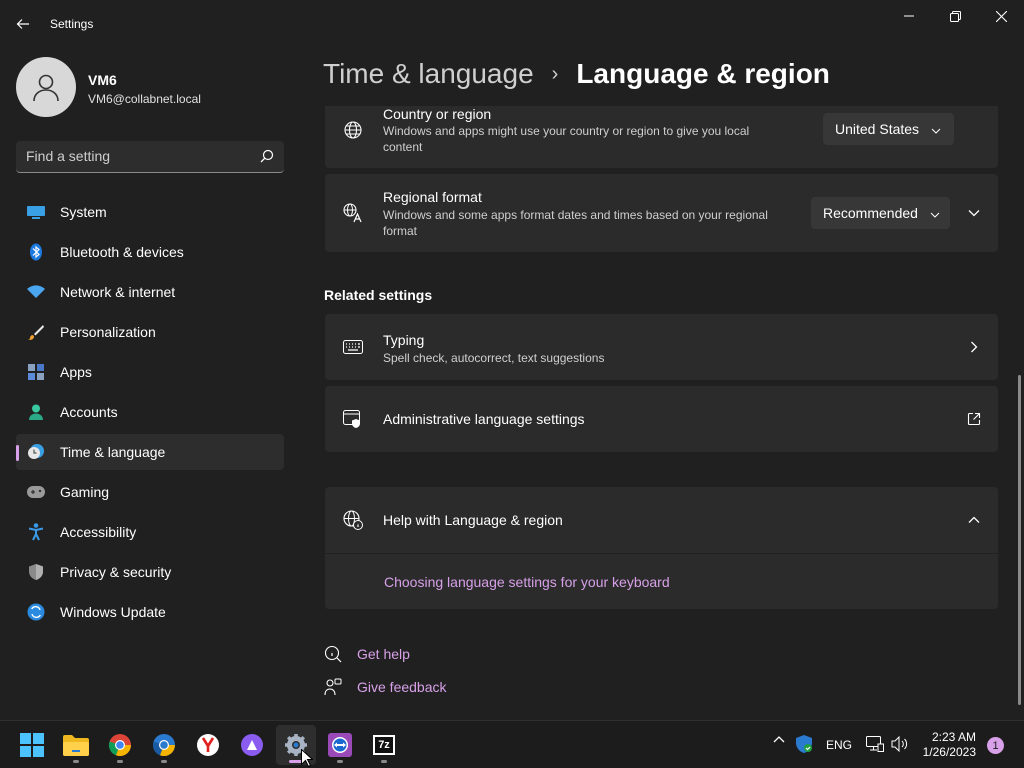 Image resolution: width=1024 pixels, height=768 pixels. I want to click on breadcrumb: Time & language › Language & region, so click(576, 74).